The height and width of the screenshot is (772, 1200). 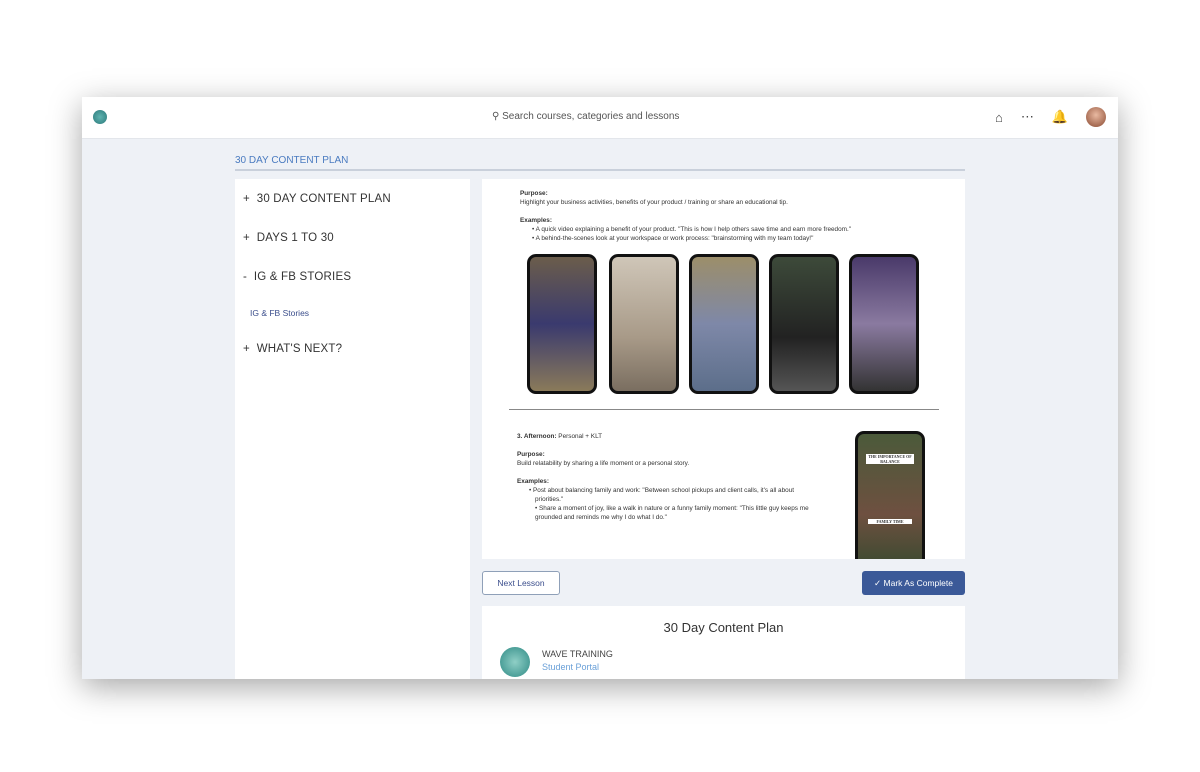 I want to click on story-screenshot: THE IMPORTANCE OF BALANCE FAMILY TIME, so click(x=890, y=495).